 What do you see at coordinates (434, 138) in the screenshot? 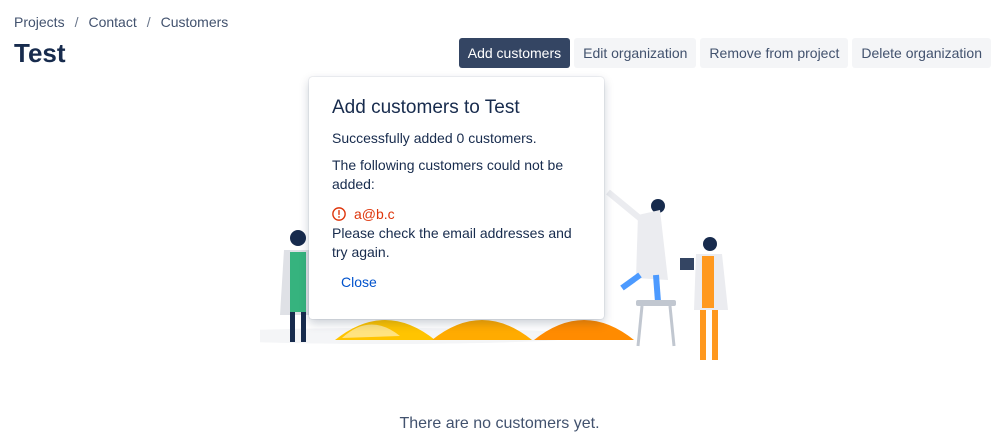
I see `success-message: Successfully added 0 customers.` at bounding box center [434, 138].